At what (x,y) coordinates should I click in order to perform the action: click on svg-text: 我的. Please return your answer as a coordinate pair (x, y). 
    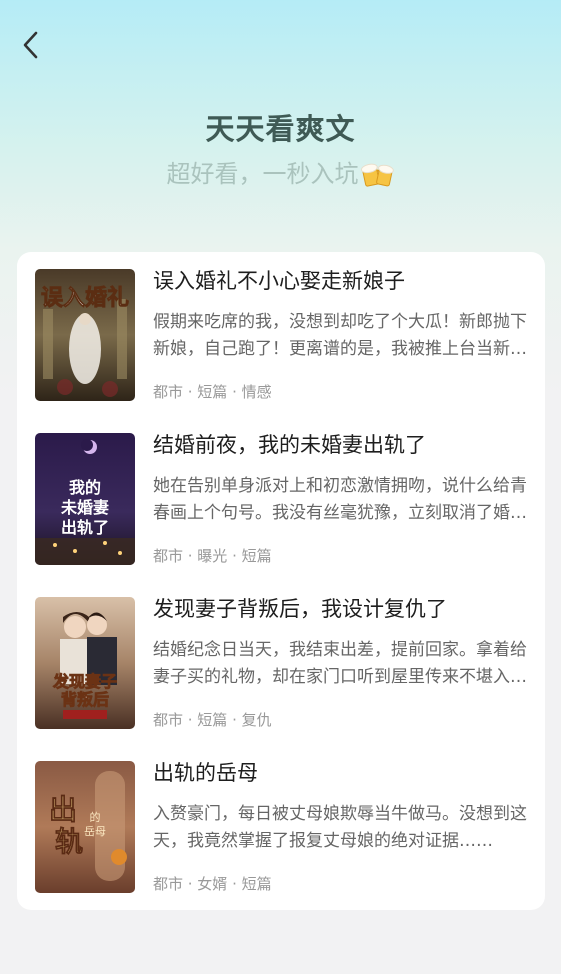
    Looking at the image, I should click on (85, 487).